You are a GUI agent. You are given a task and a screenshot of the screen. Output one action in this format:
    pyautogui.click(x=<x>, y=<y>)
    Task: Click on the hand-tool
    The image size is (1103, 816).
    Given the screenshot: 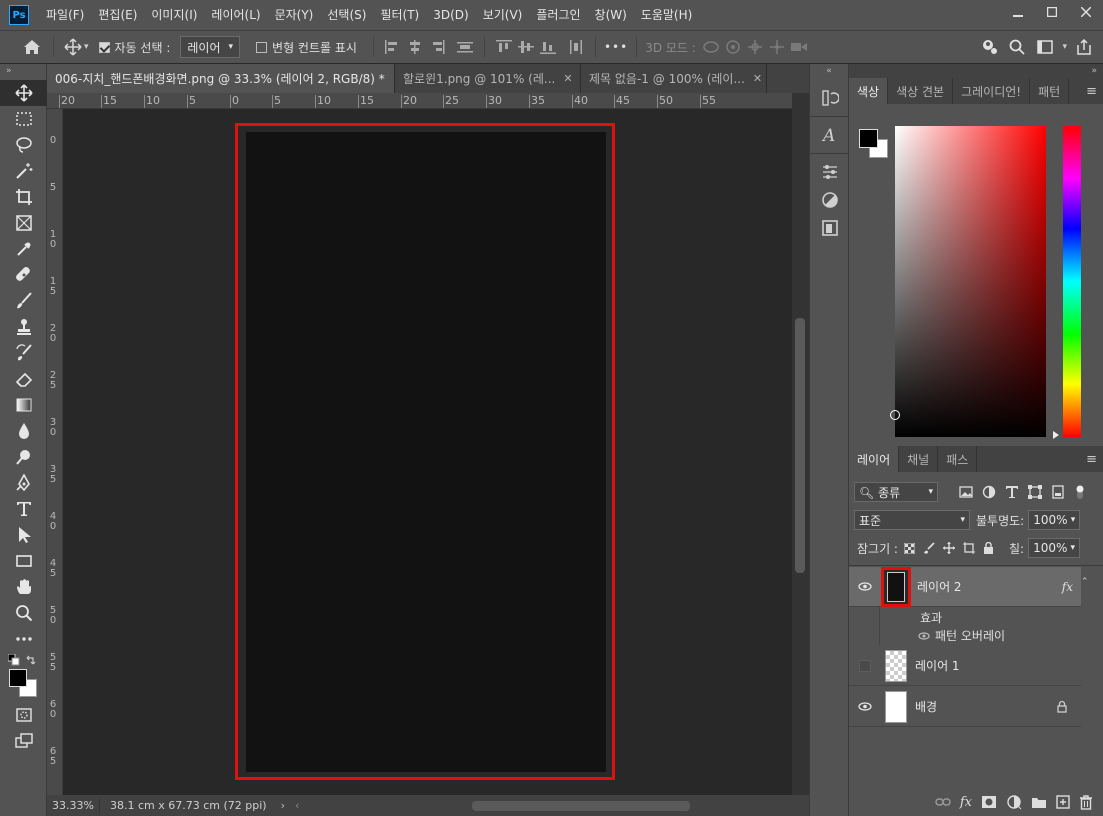 What is the action you would take?
    pyautogui.click(x=23, y=587)
    